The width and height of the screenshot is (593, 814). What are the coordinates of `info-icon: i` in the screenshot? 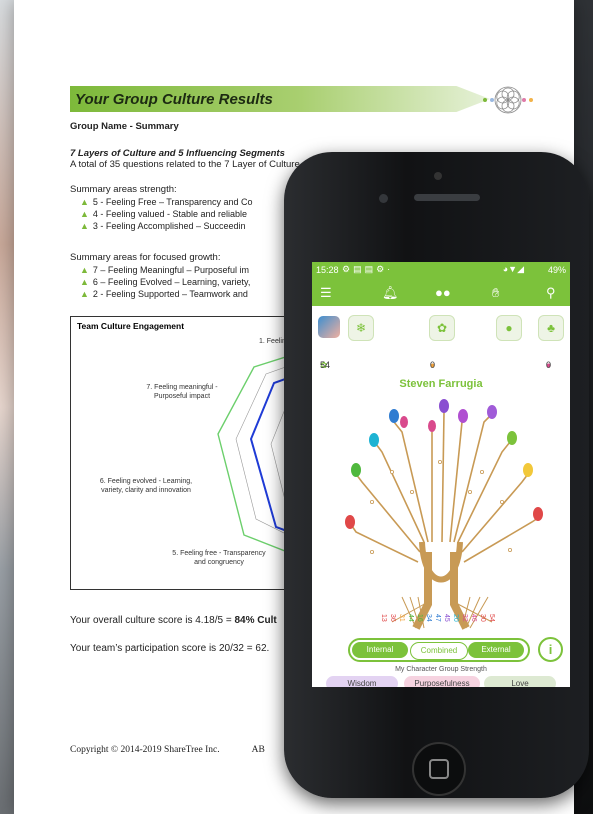 It's located at (550, 649).